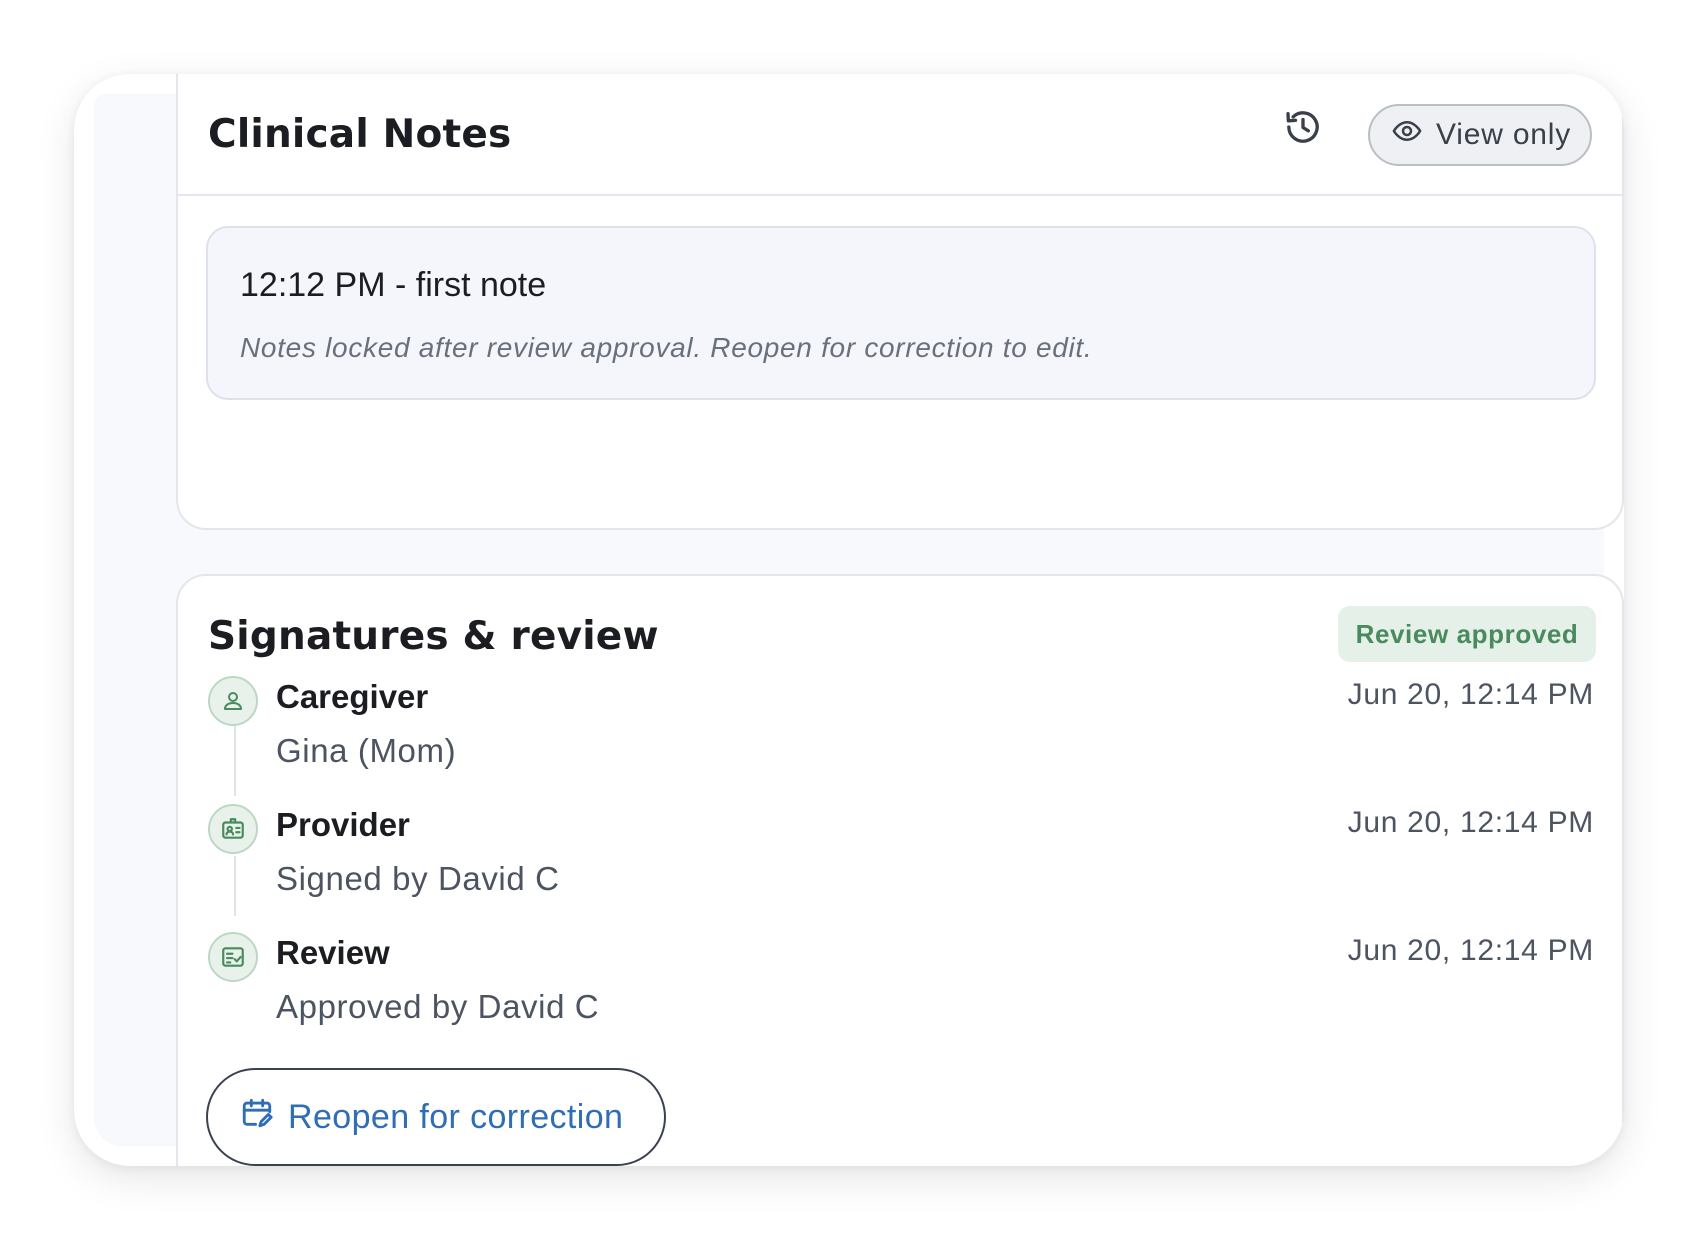 The width and height of the screenshot is (1688, 1233). Describe the element at coordinates (433, 636) in the screenshot. I see `signatures-title: Signatures & review` at that location.